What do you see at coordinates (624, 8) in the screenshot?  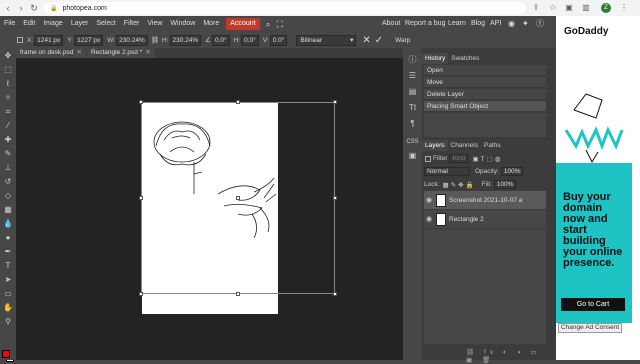 I see `browser-menu-icon: ⋮` at bounding box center [624, 8].